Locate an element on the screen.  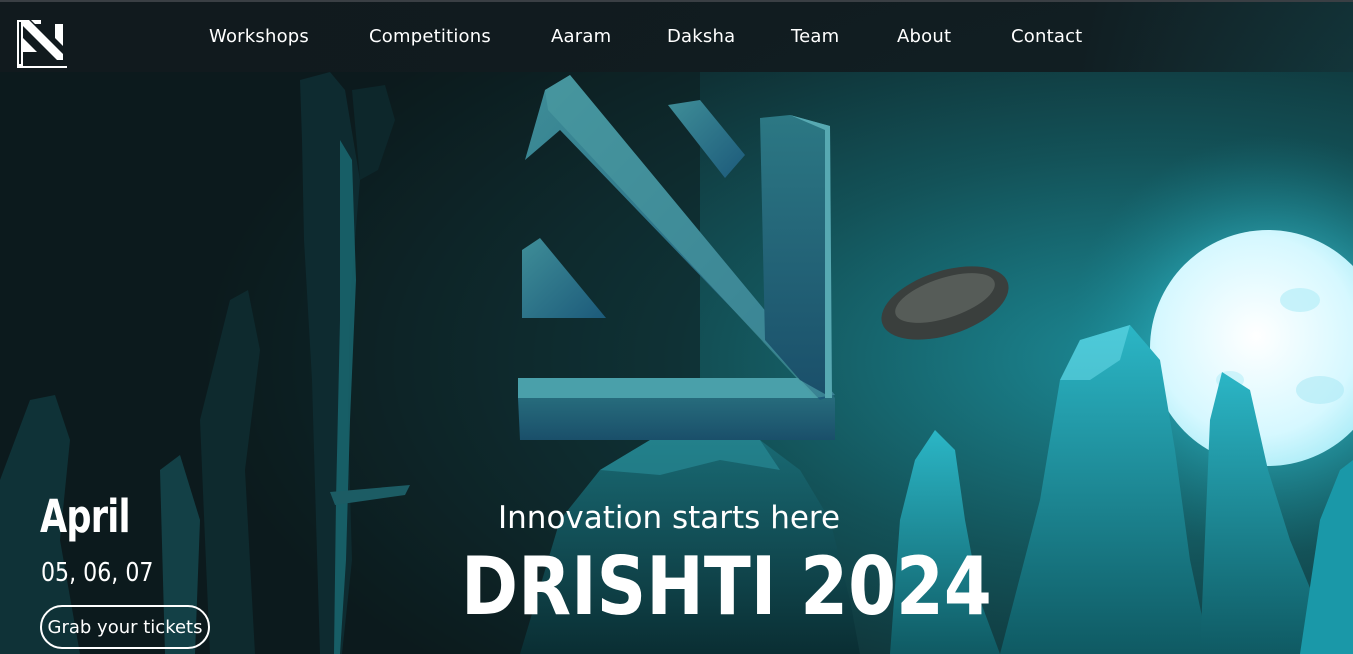
drishti-logo-icon is located at coordinates (42, 44).